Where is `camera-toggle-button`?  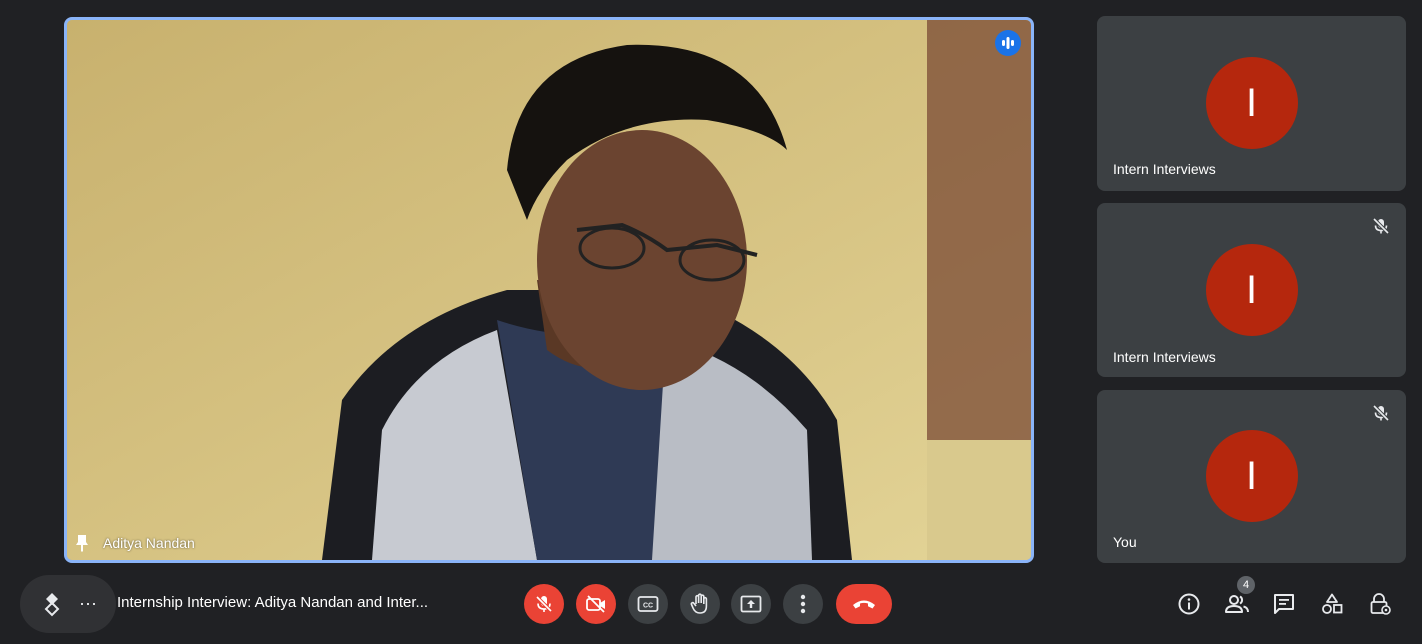 camera-toggle-button is located at coordinates (596, 604).